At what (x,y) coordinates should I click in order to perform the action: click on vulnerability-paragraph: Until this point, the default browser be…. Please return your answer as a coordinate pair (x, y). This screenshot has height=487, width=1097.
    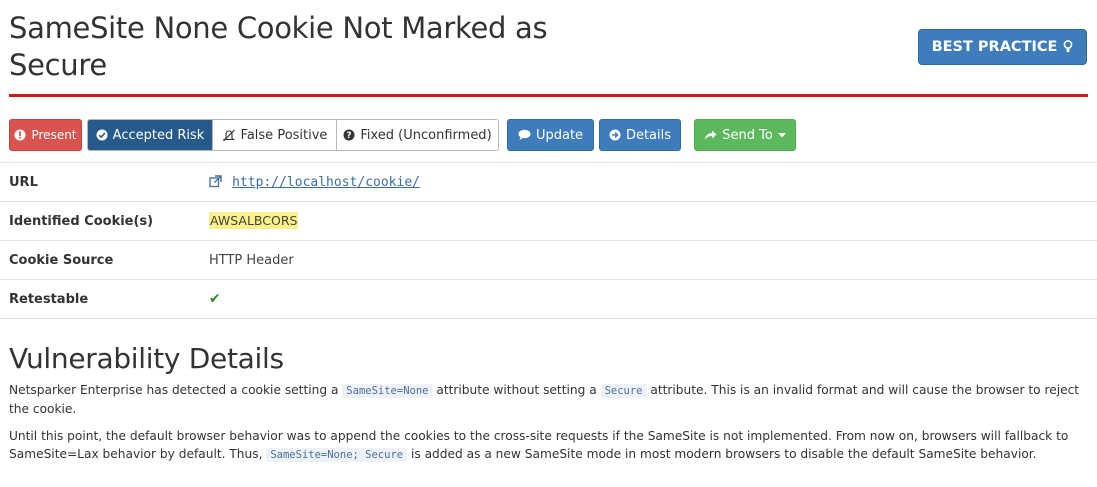
    Looking at the image, I should click on (550, 445).